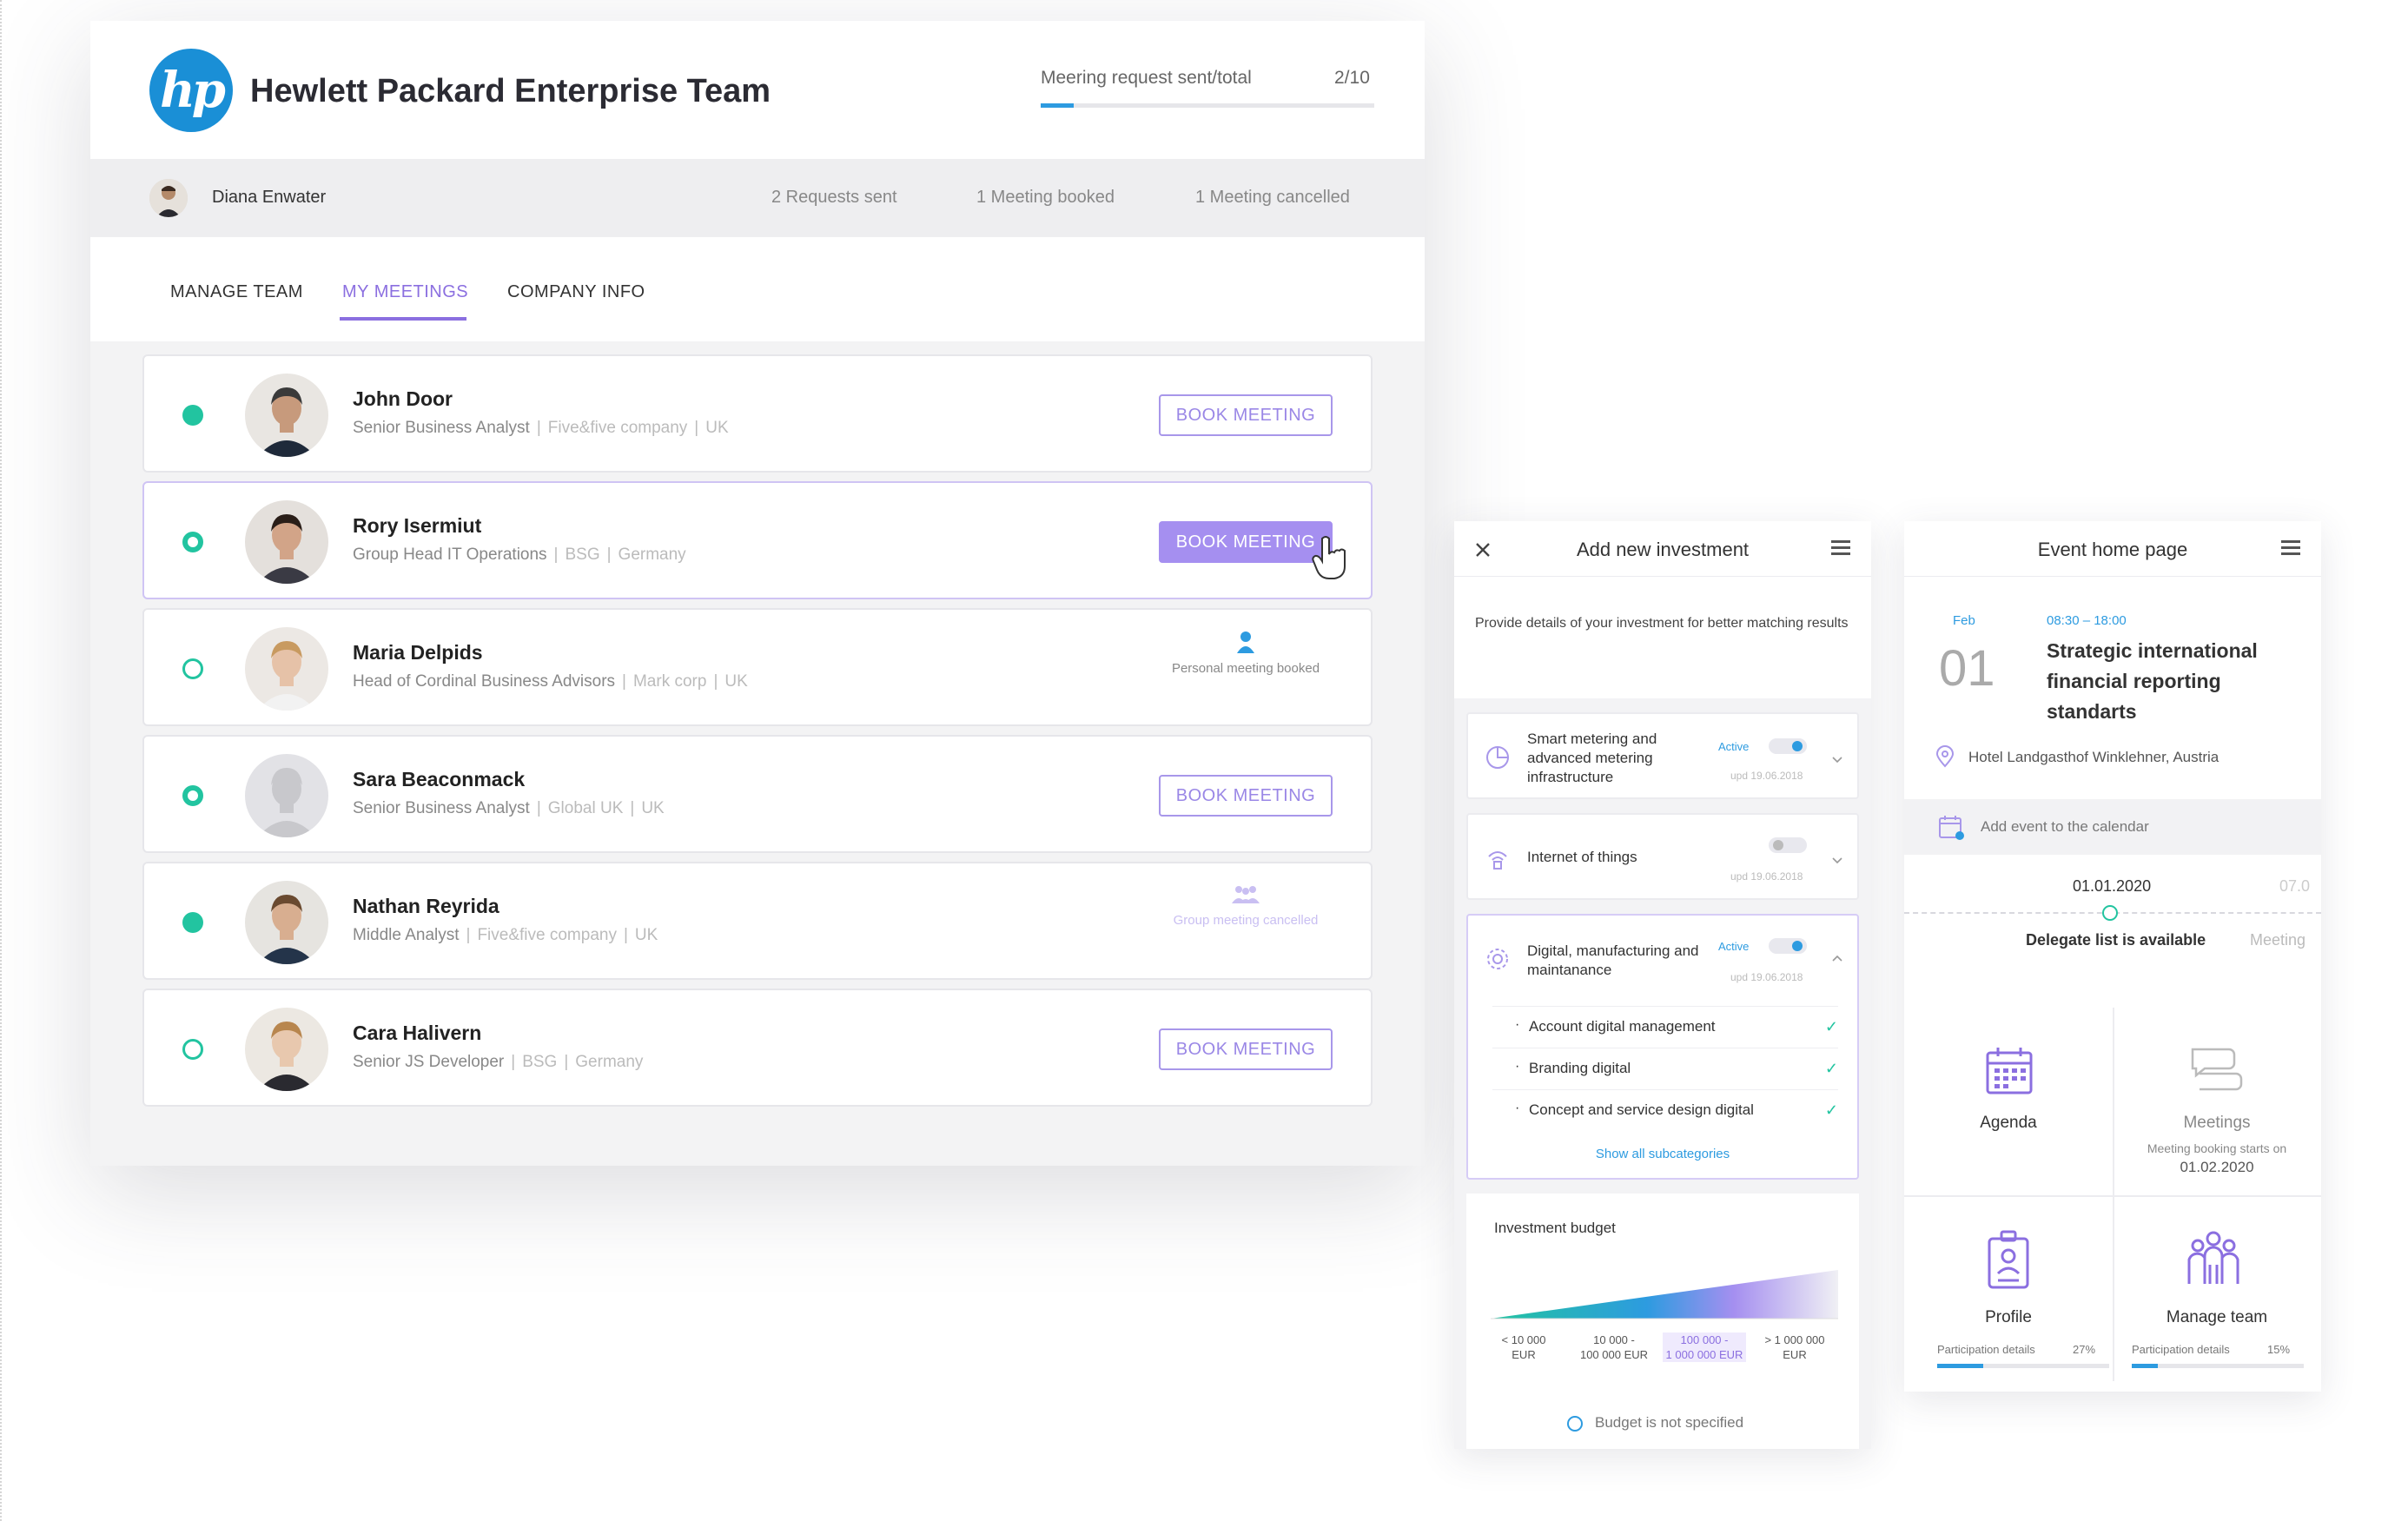 Image resolution: width=2408 pixels, height=1521 pixels. What do you see at coordinates (1246, 907) in the screenshot?
I see `meeting-status: Group meeting cancelled` at bounding box center [1246, 907].